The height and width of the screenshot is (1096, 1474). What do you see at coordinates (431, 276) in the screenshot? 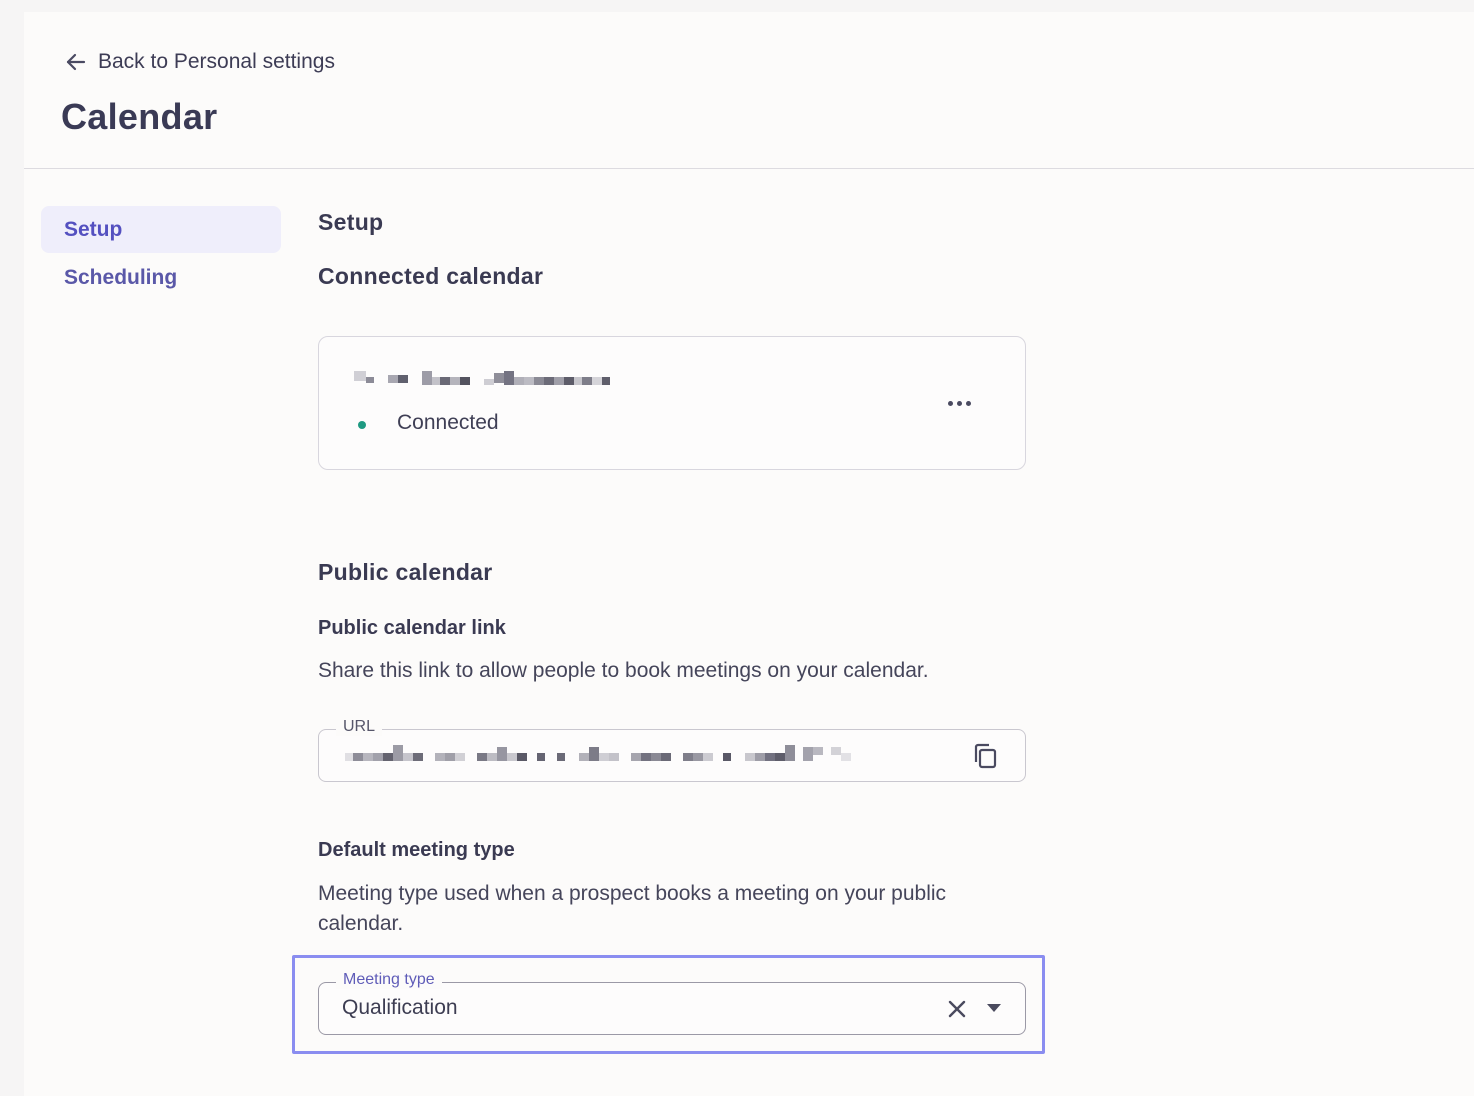
I see `connected-calendar-heading: Connected calendar` at bounding box center [431, 276].